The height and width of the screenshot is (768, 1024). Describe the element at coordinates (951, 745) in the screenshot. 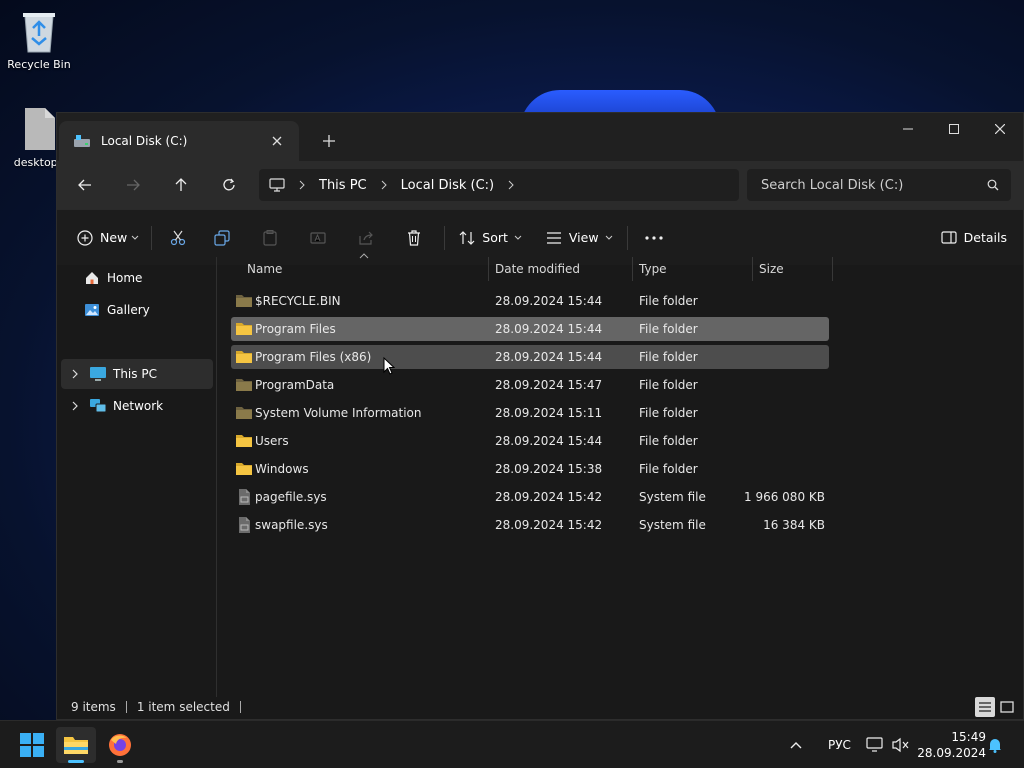

I see `clock: 15:49 28.09.2024` at that location.